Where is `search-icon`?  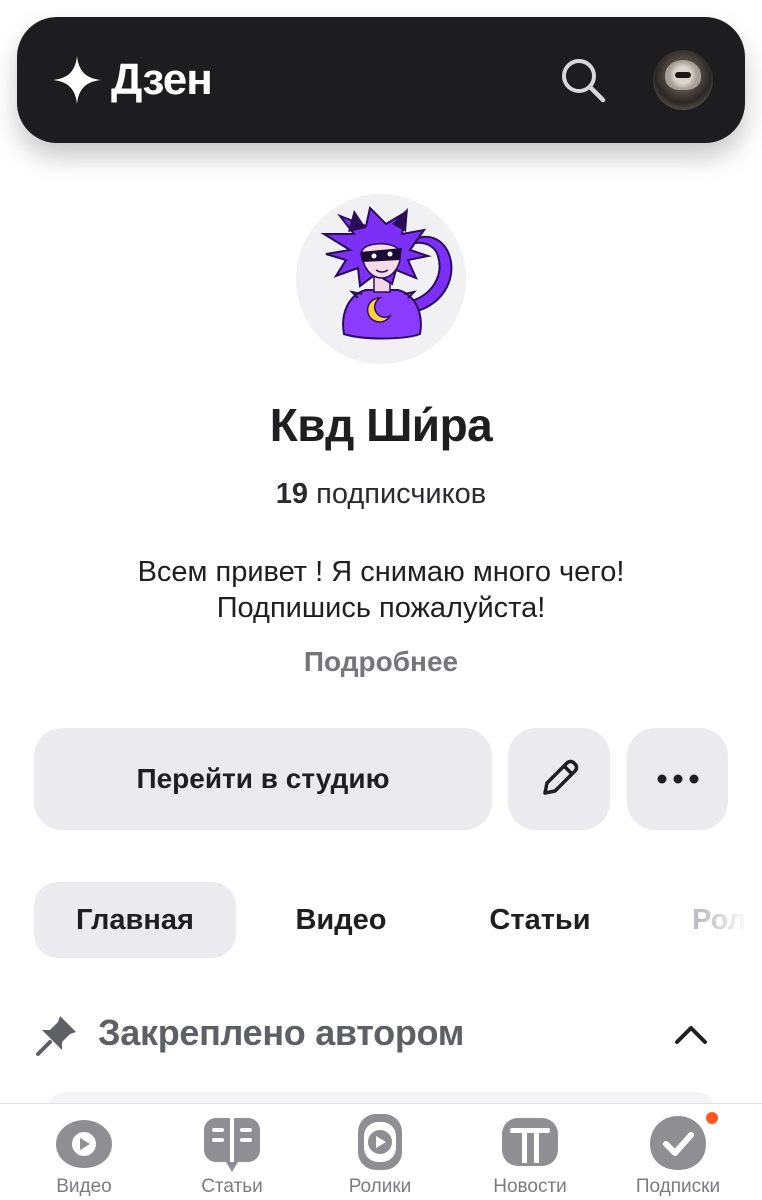
search-icon is located at coordinates (584, 81).